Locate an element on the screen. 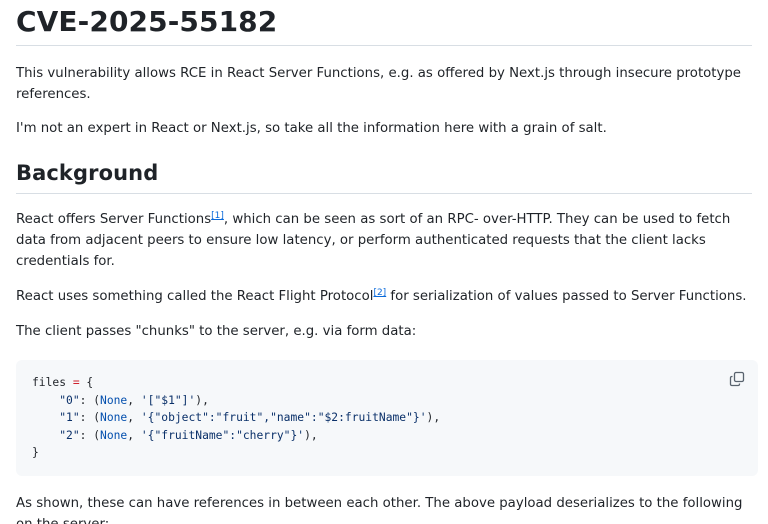  footnote-ref-1: [1] is located at coordinates (217, 216).